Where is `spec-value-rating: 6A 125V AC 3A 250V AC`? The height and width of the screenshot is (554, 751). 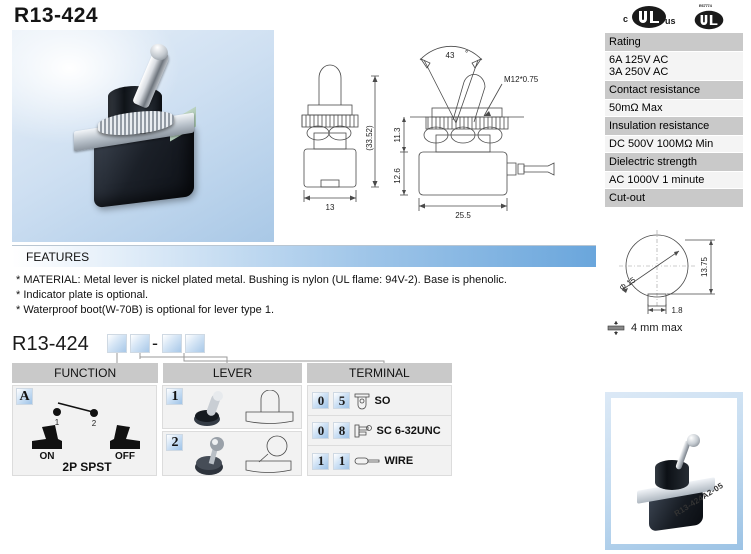 spec-value-rating: 6A 125V AC 3A 250V AC is located at coordinates (674, 66).